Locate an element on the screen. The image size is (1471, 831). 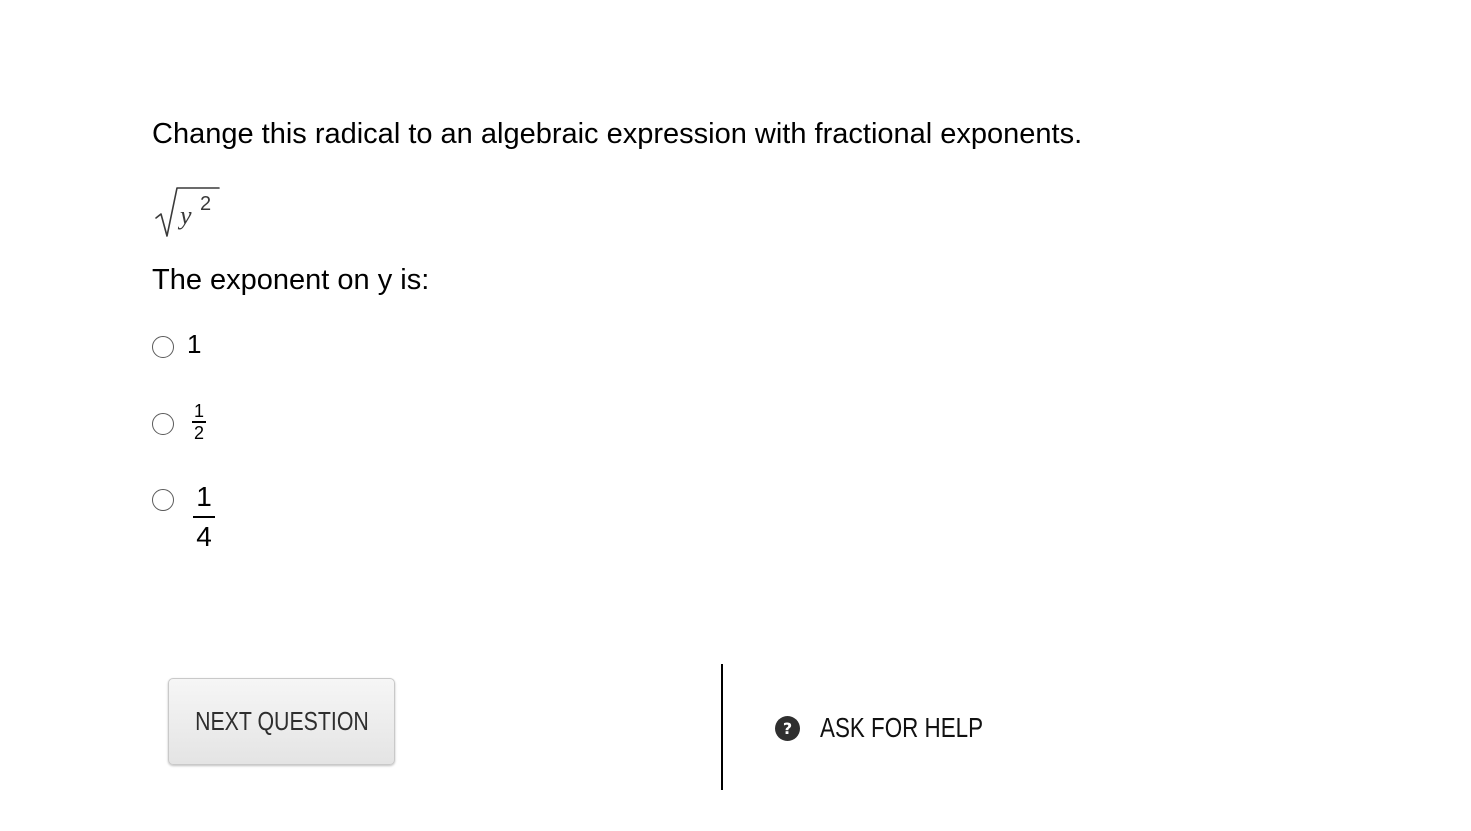
ask-for-help-label: ASK FOR HELP is located at coordinates (902, 727).